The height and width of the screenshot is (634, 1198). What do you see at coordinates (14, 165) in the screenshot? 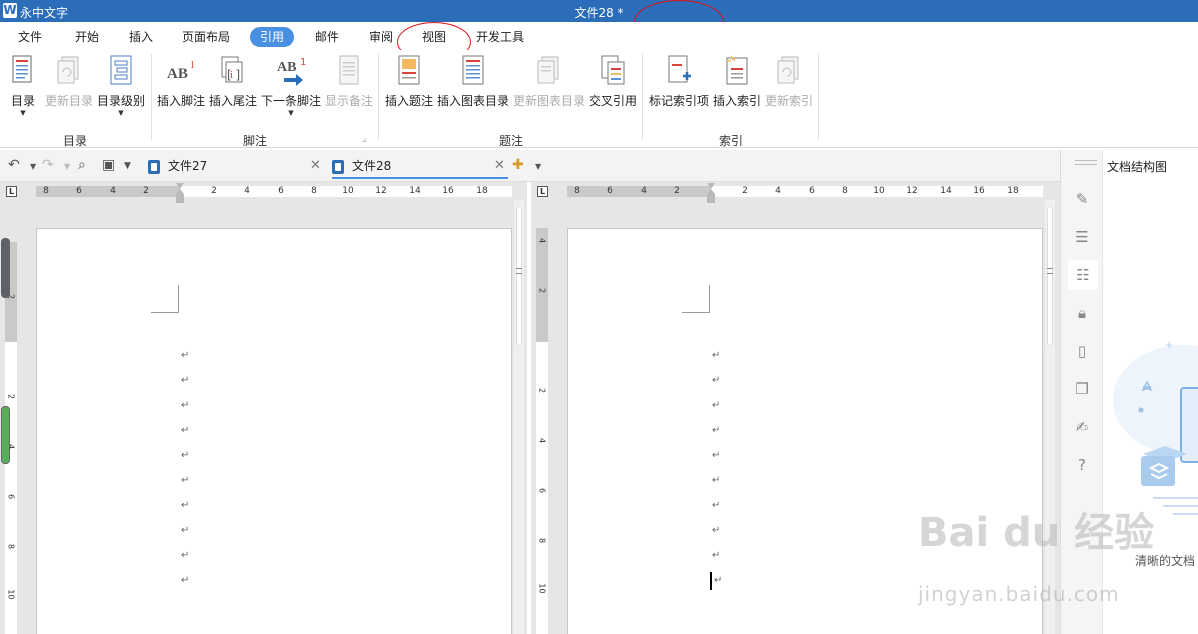
I see `undo-icon: ↶` at bounding box center [14, 165].